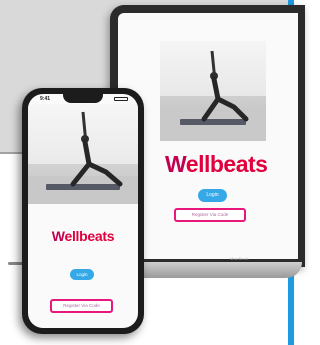 Image resolution: width=320 pixels, height=345 pixels. I want to click on battery-icon, so click(121, 99).